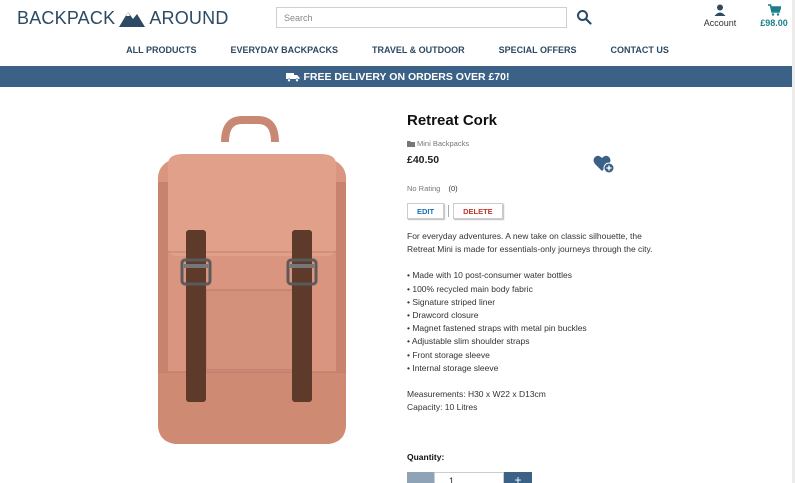 This screenshot has width=795, height=483. Describe the element at coordinates (292, 77) in the screenshot. I see `truck-icon` at that location.